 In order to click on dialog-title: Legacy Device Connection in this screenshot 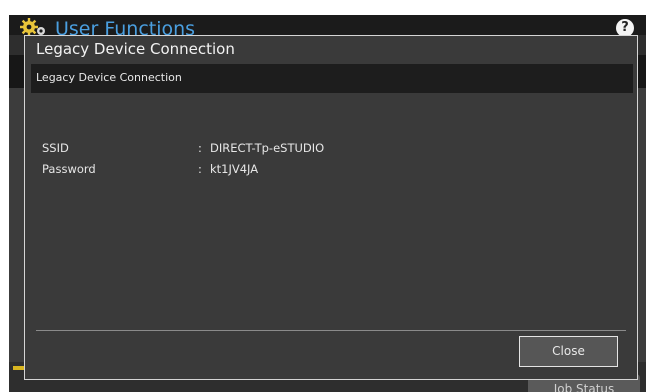, I will do `click(135, 49)`.